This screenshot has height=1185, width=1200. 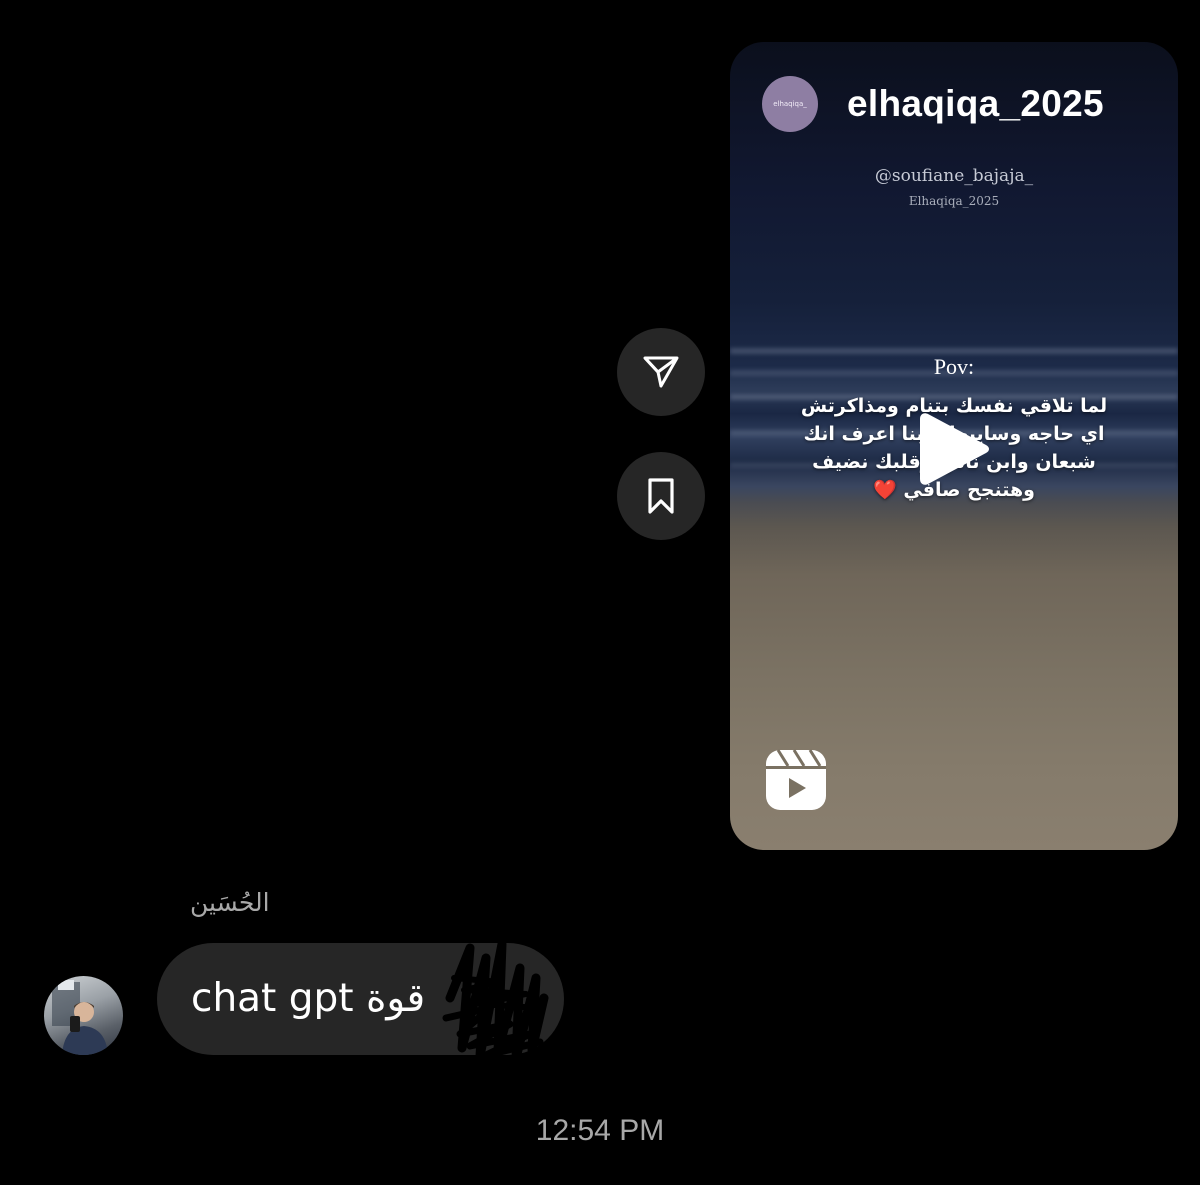 I want to click on play-icon, so click(x=955, y=449).